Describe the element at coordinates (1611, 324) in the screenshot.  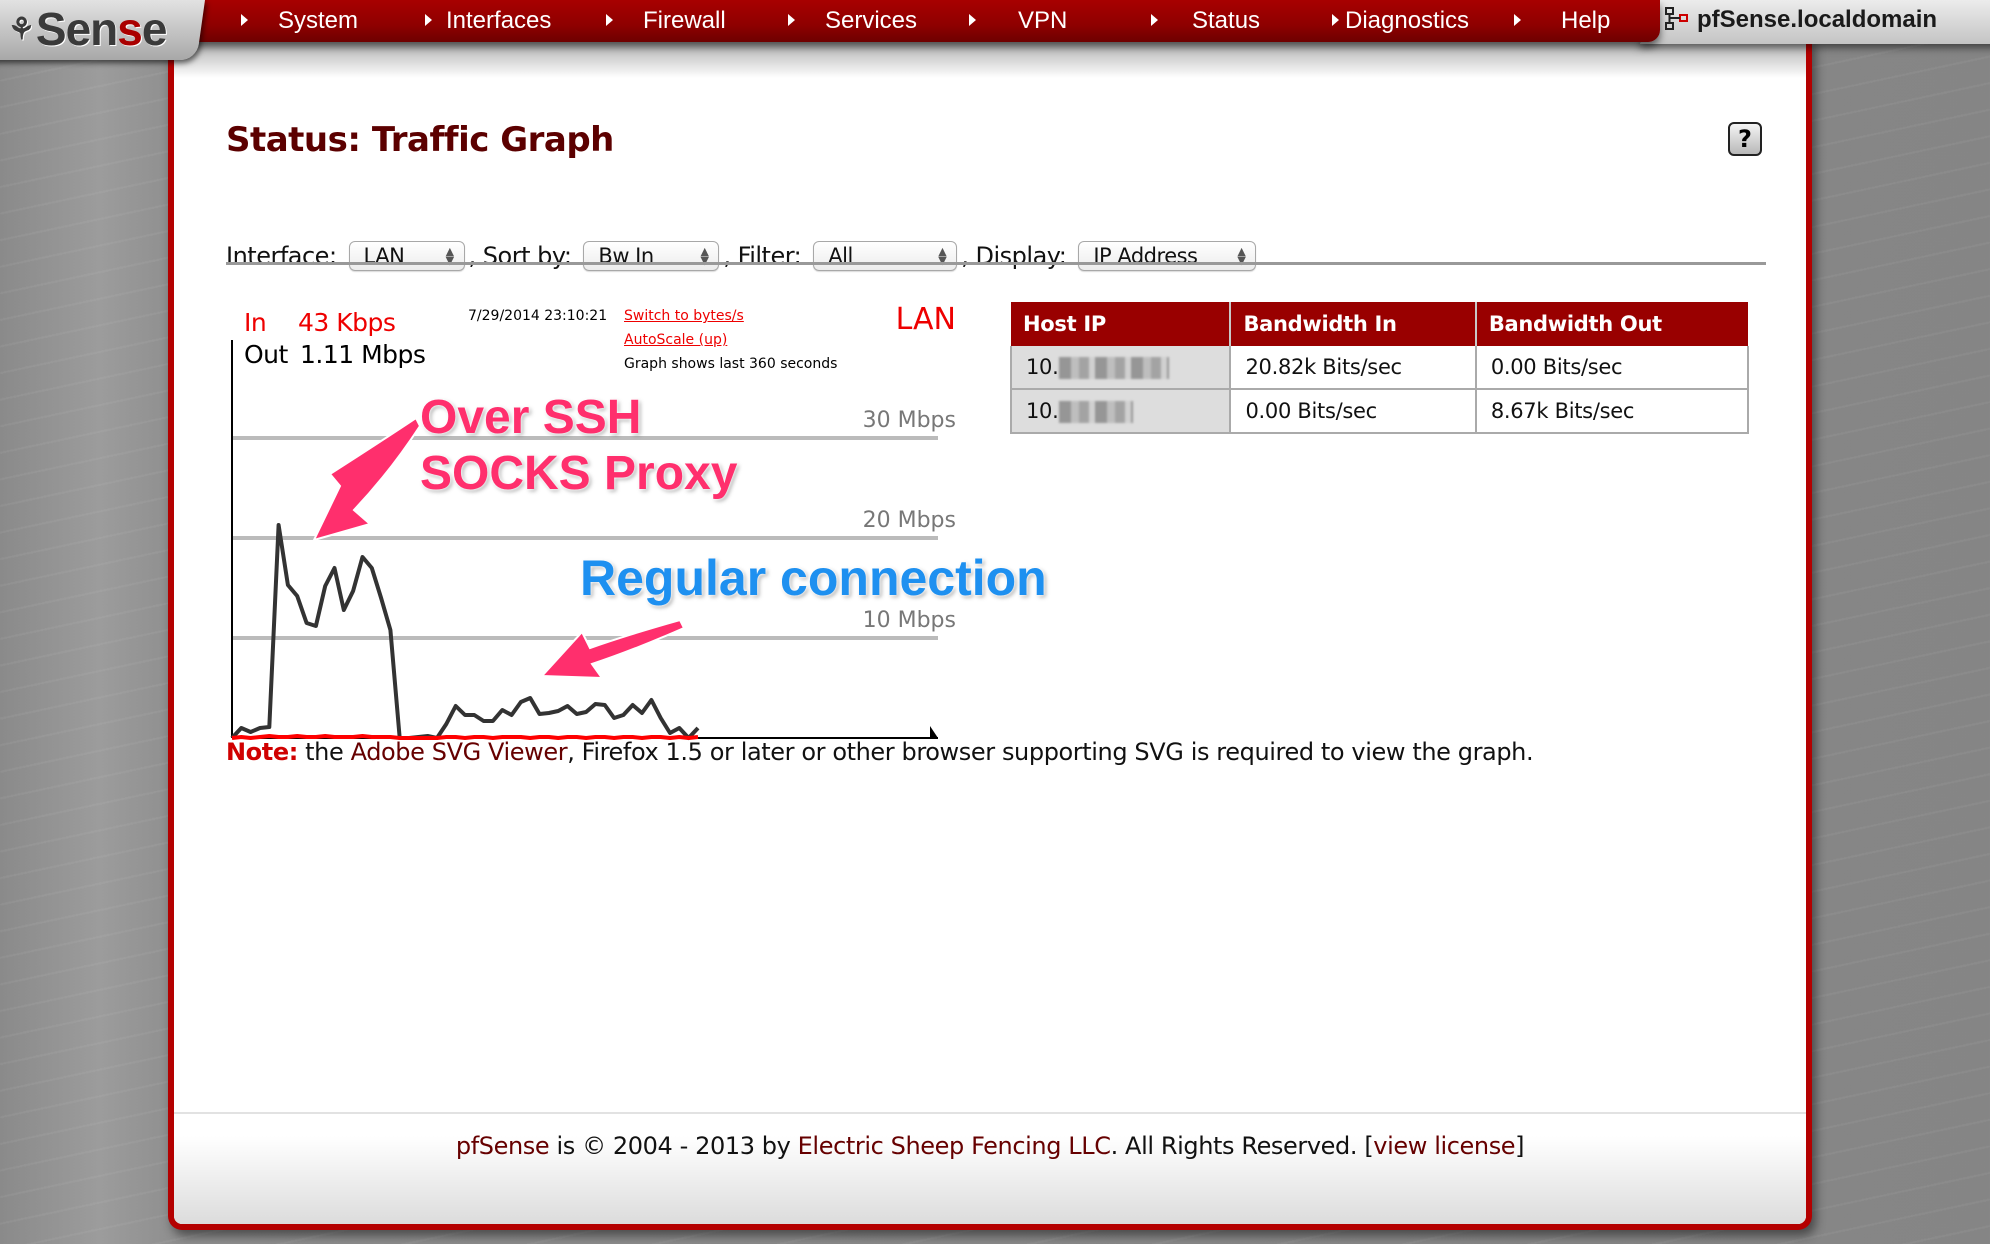
I see `column-bandwidth-out: Bandwidth Out` at that location.